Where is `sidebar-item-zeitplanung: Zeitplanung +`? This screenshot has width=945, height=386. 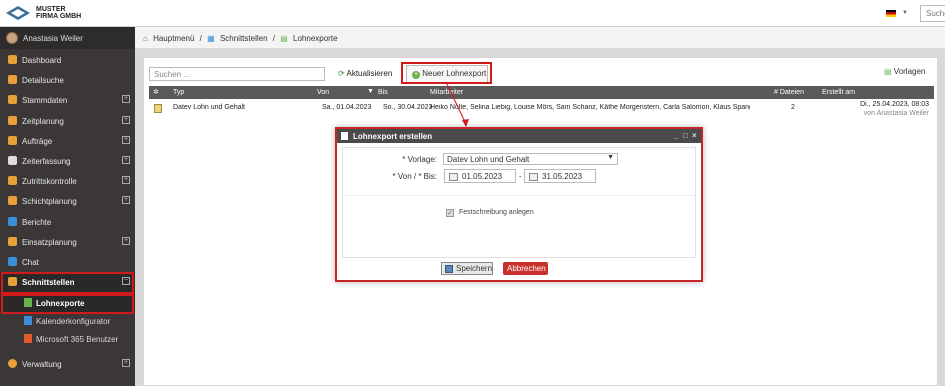
sidebar-item-zeitplanung: Zeitplanung + is located at coordinates (67, 121).